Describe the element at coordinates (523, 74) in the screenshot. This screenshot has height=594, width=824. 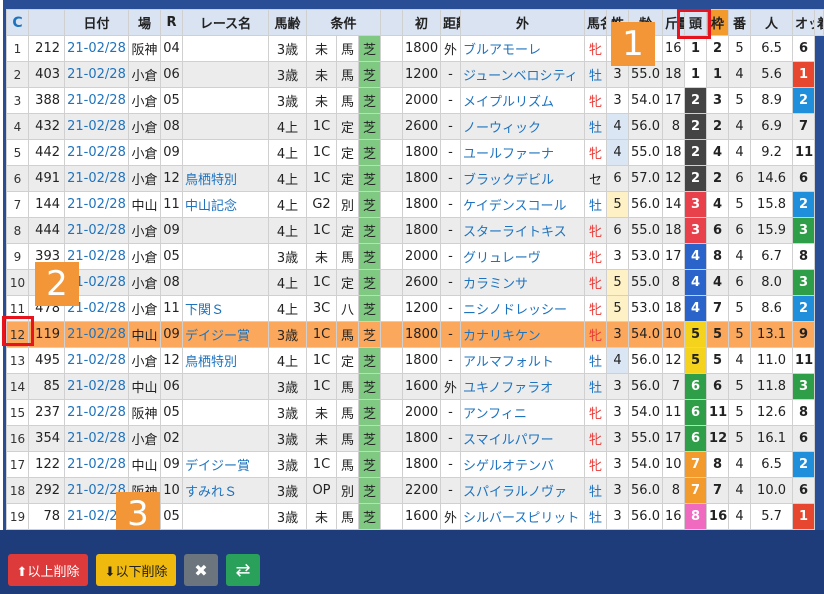
I see `horse-name: ジューンベロシティ` at that location.